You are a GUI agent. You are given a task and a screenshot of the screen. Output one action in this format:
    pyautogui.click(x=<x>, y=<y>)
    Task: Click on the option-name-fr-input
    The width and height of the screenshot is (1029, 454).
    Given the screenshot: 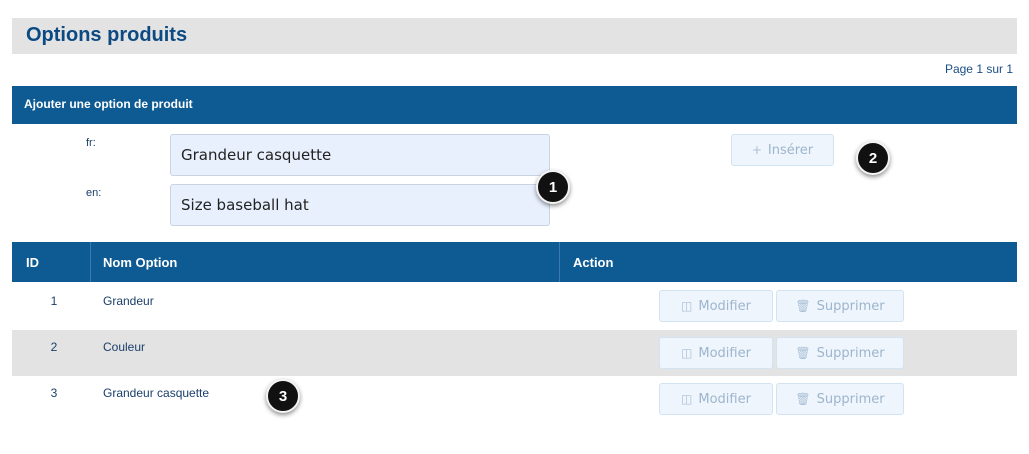 What is the action you would take?
    pyautogui.click(x=360, y=155)
    